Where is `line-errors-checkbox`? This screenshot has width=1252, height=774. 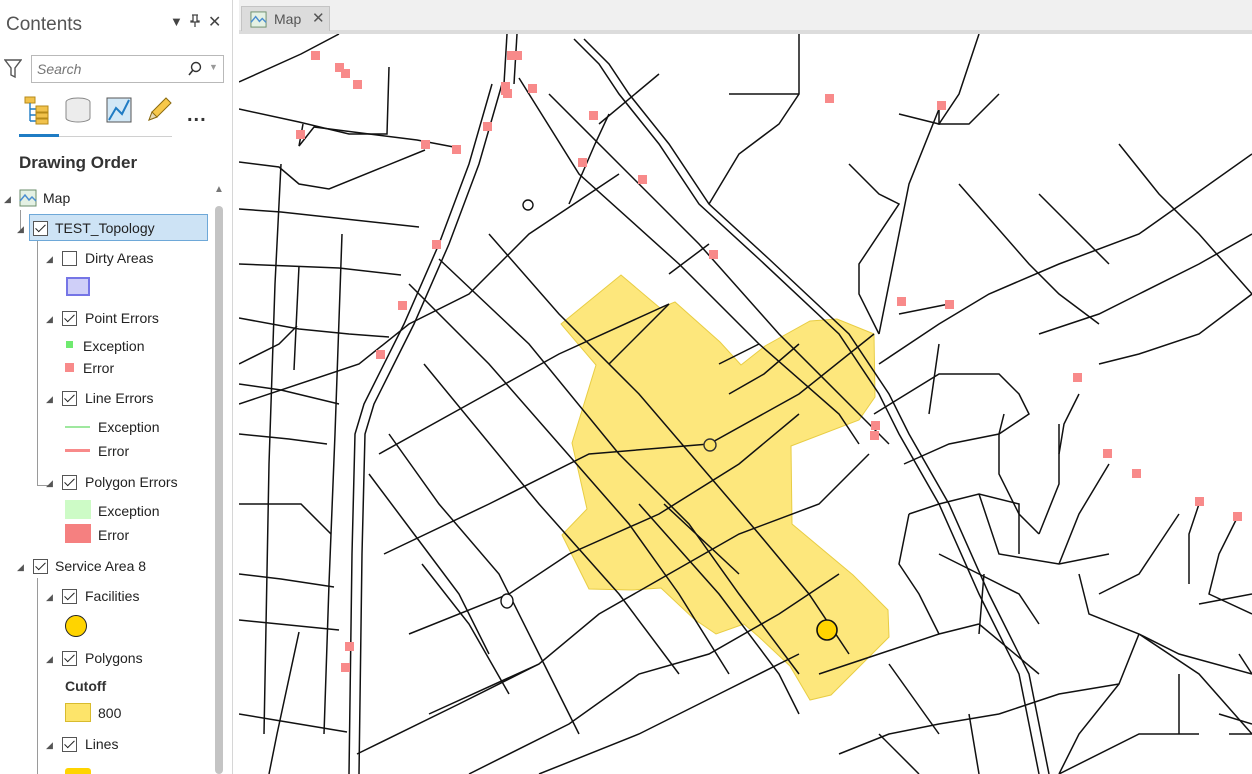
line-errors-checkbox is located at coordinates (69, 398).